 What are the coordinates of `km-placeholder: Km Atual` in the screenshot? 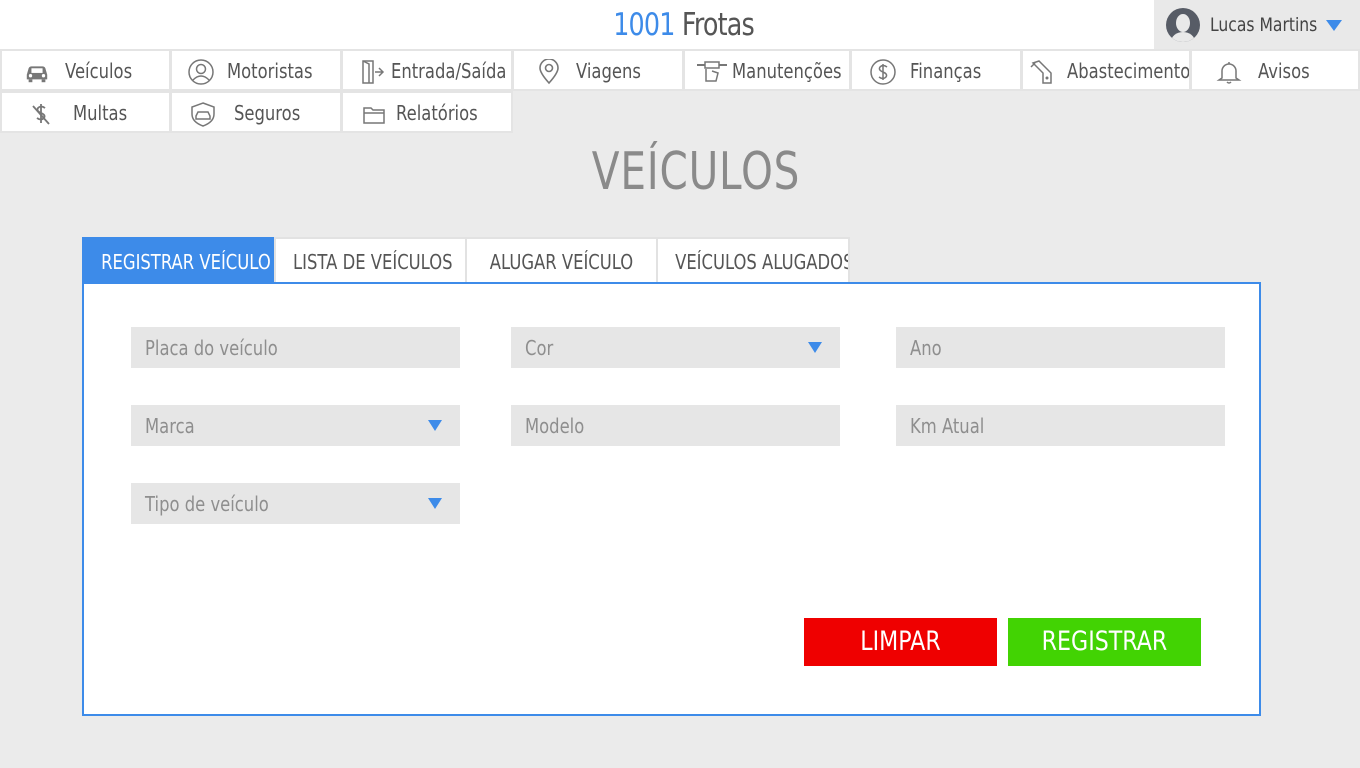 It's located at (947, 426).